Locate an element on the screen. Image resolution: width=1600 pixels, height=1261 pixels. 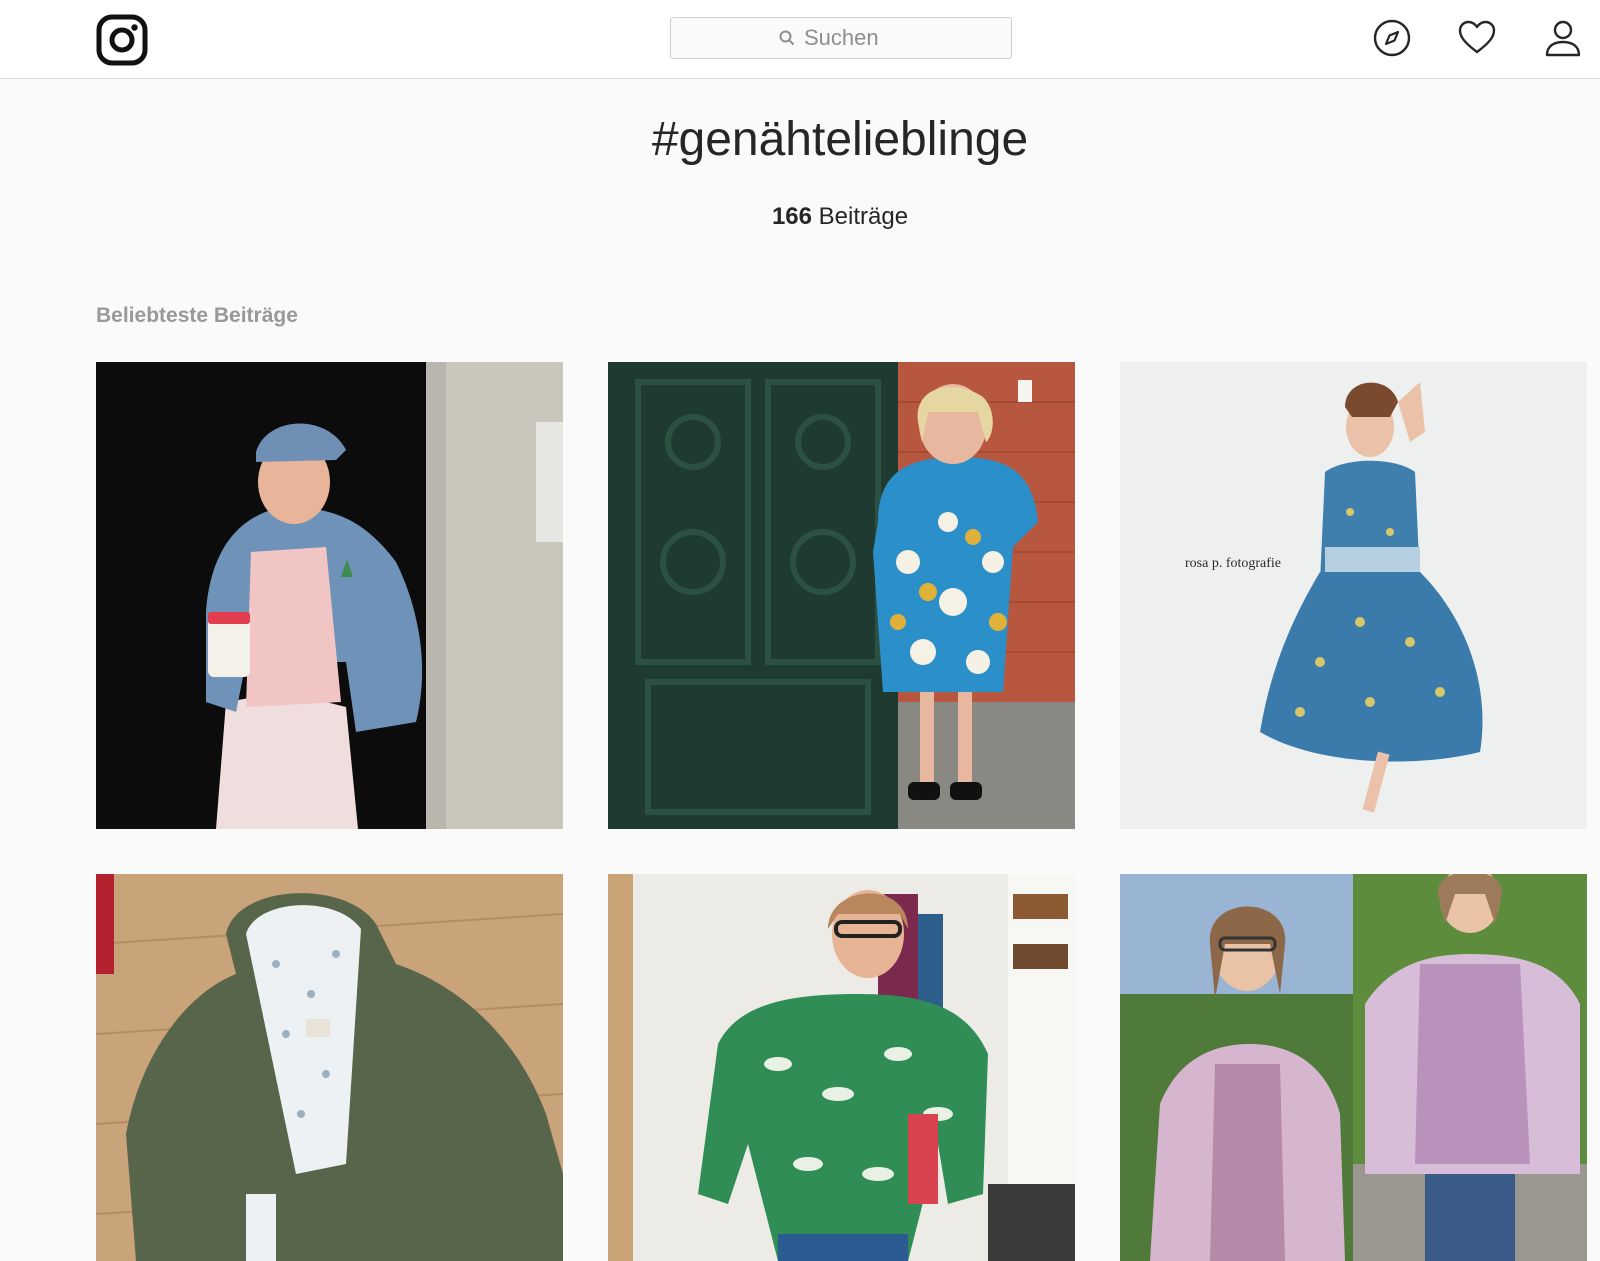
post-count-number: 166 is located at coordinates (791, 216).